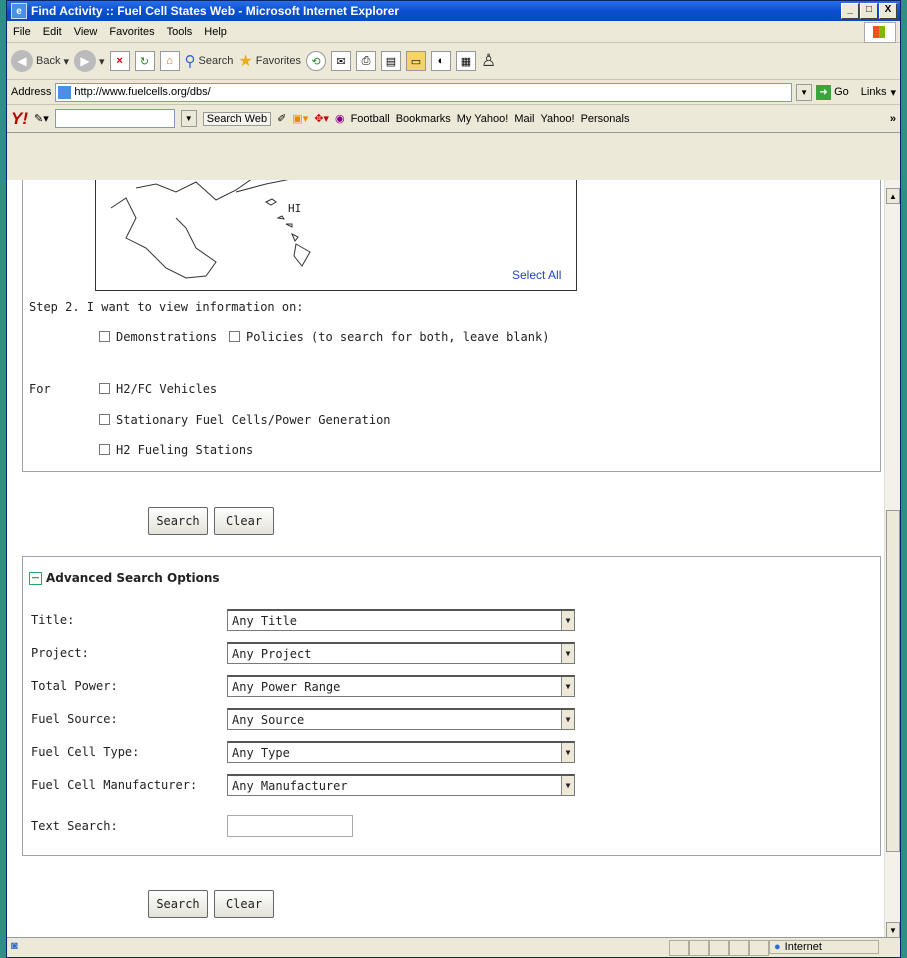 Image resolution: width=907 pixels, height=958 pixels. What do you see at coordinates (74, 686) in the screenshot?
I see `total-power-label: Total Power:` at bounding box center [74, 686].